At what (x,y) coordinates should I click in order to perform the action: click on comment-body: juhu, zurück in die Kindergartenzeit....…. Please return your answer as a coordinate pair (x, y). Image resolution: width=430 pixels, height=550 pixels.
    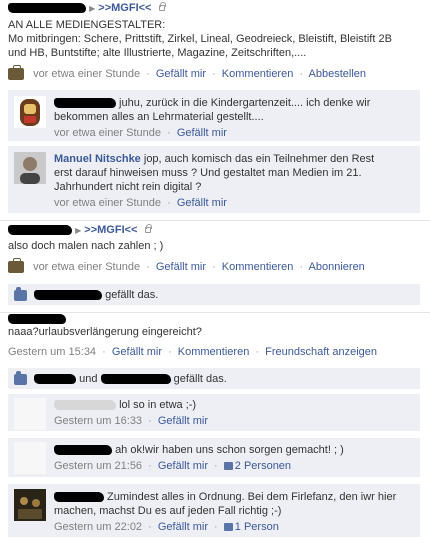
    Looking at the image, I should click on (236, 110).